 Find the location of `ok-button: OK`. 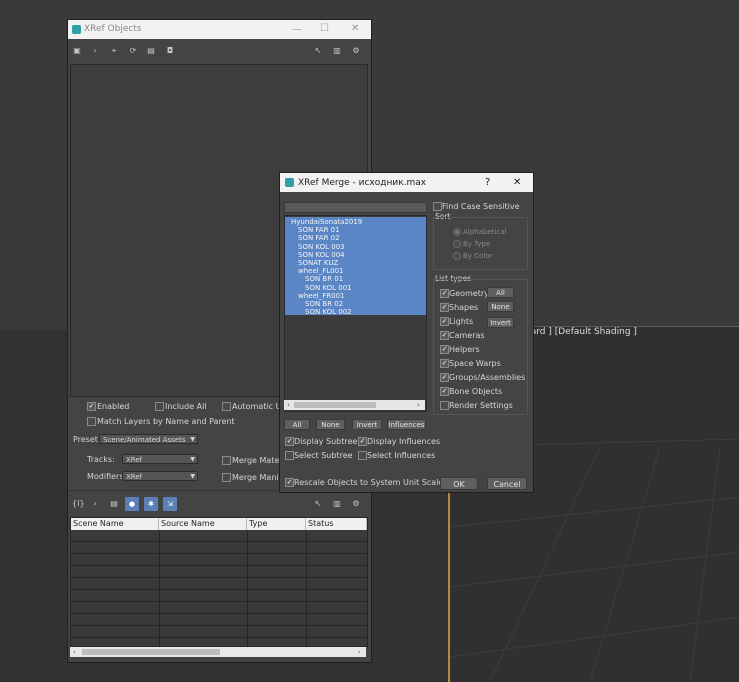

ok-button: OK is located at coordinates (459, 483).